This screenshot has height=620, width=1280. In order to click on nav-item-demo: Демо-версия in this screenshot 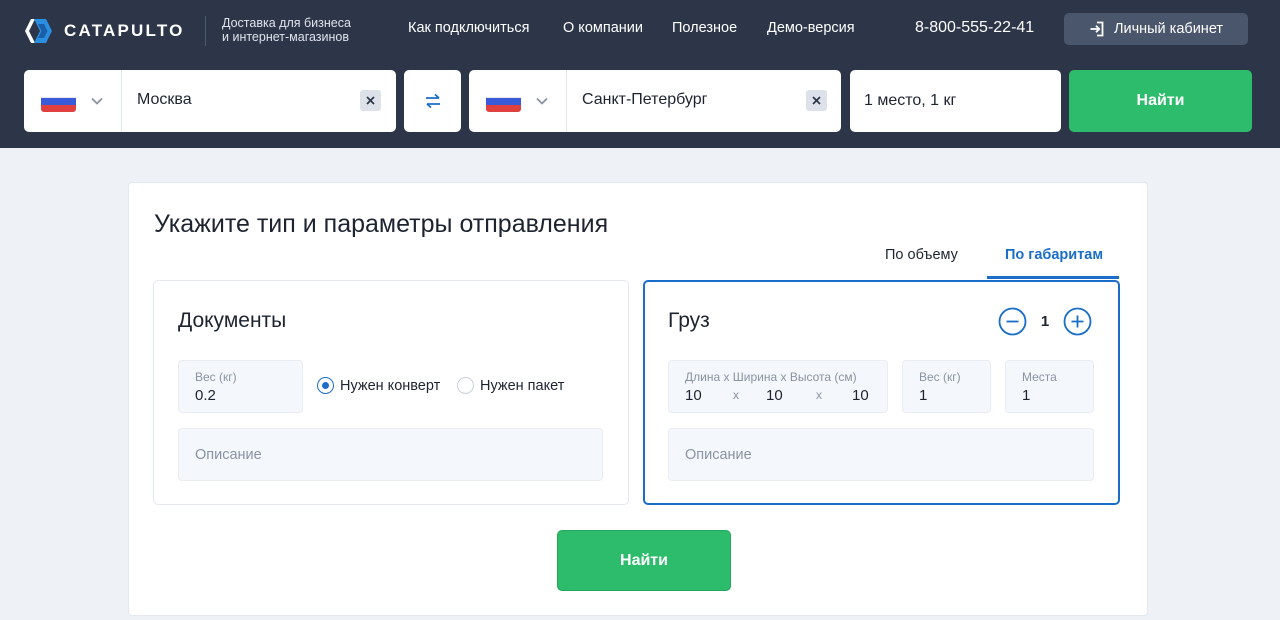, I will do `click(811, 28)`.